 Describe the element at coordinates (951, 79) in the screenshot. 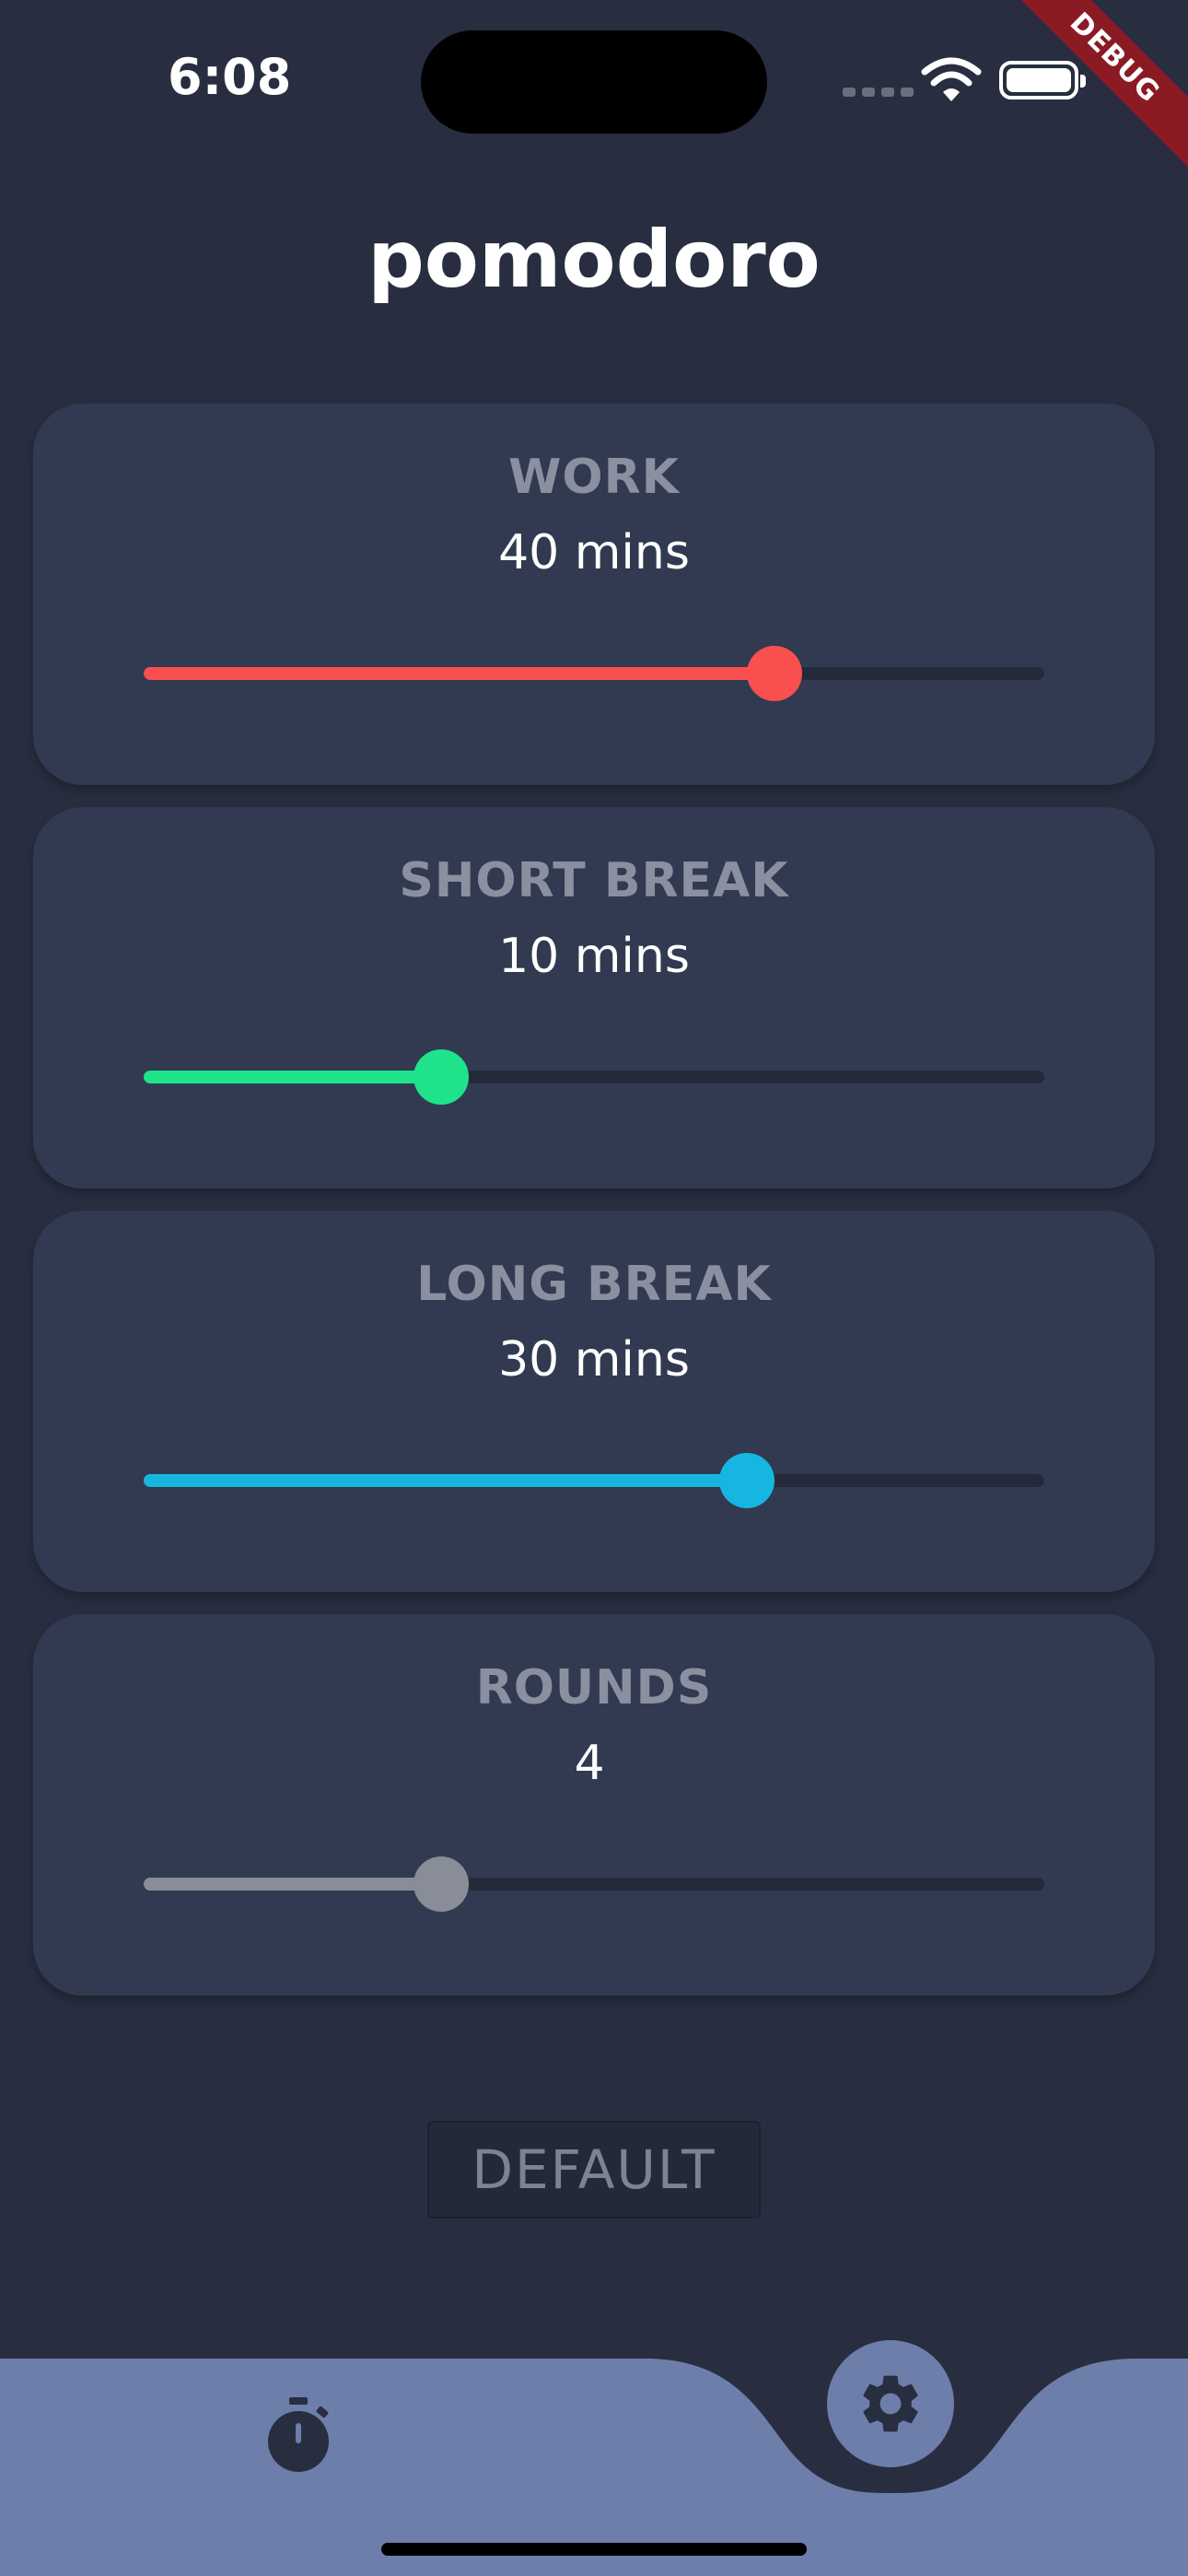

I see `wifi-icon` at that location.